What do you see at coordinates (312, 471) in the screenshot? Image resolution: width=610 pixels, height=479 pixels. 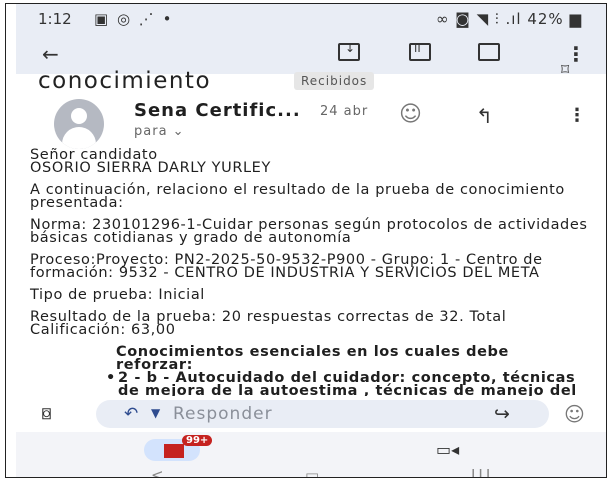 I see `system-home-icon: ▭` at bounding box center [312, 471].